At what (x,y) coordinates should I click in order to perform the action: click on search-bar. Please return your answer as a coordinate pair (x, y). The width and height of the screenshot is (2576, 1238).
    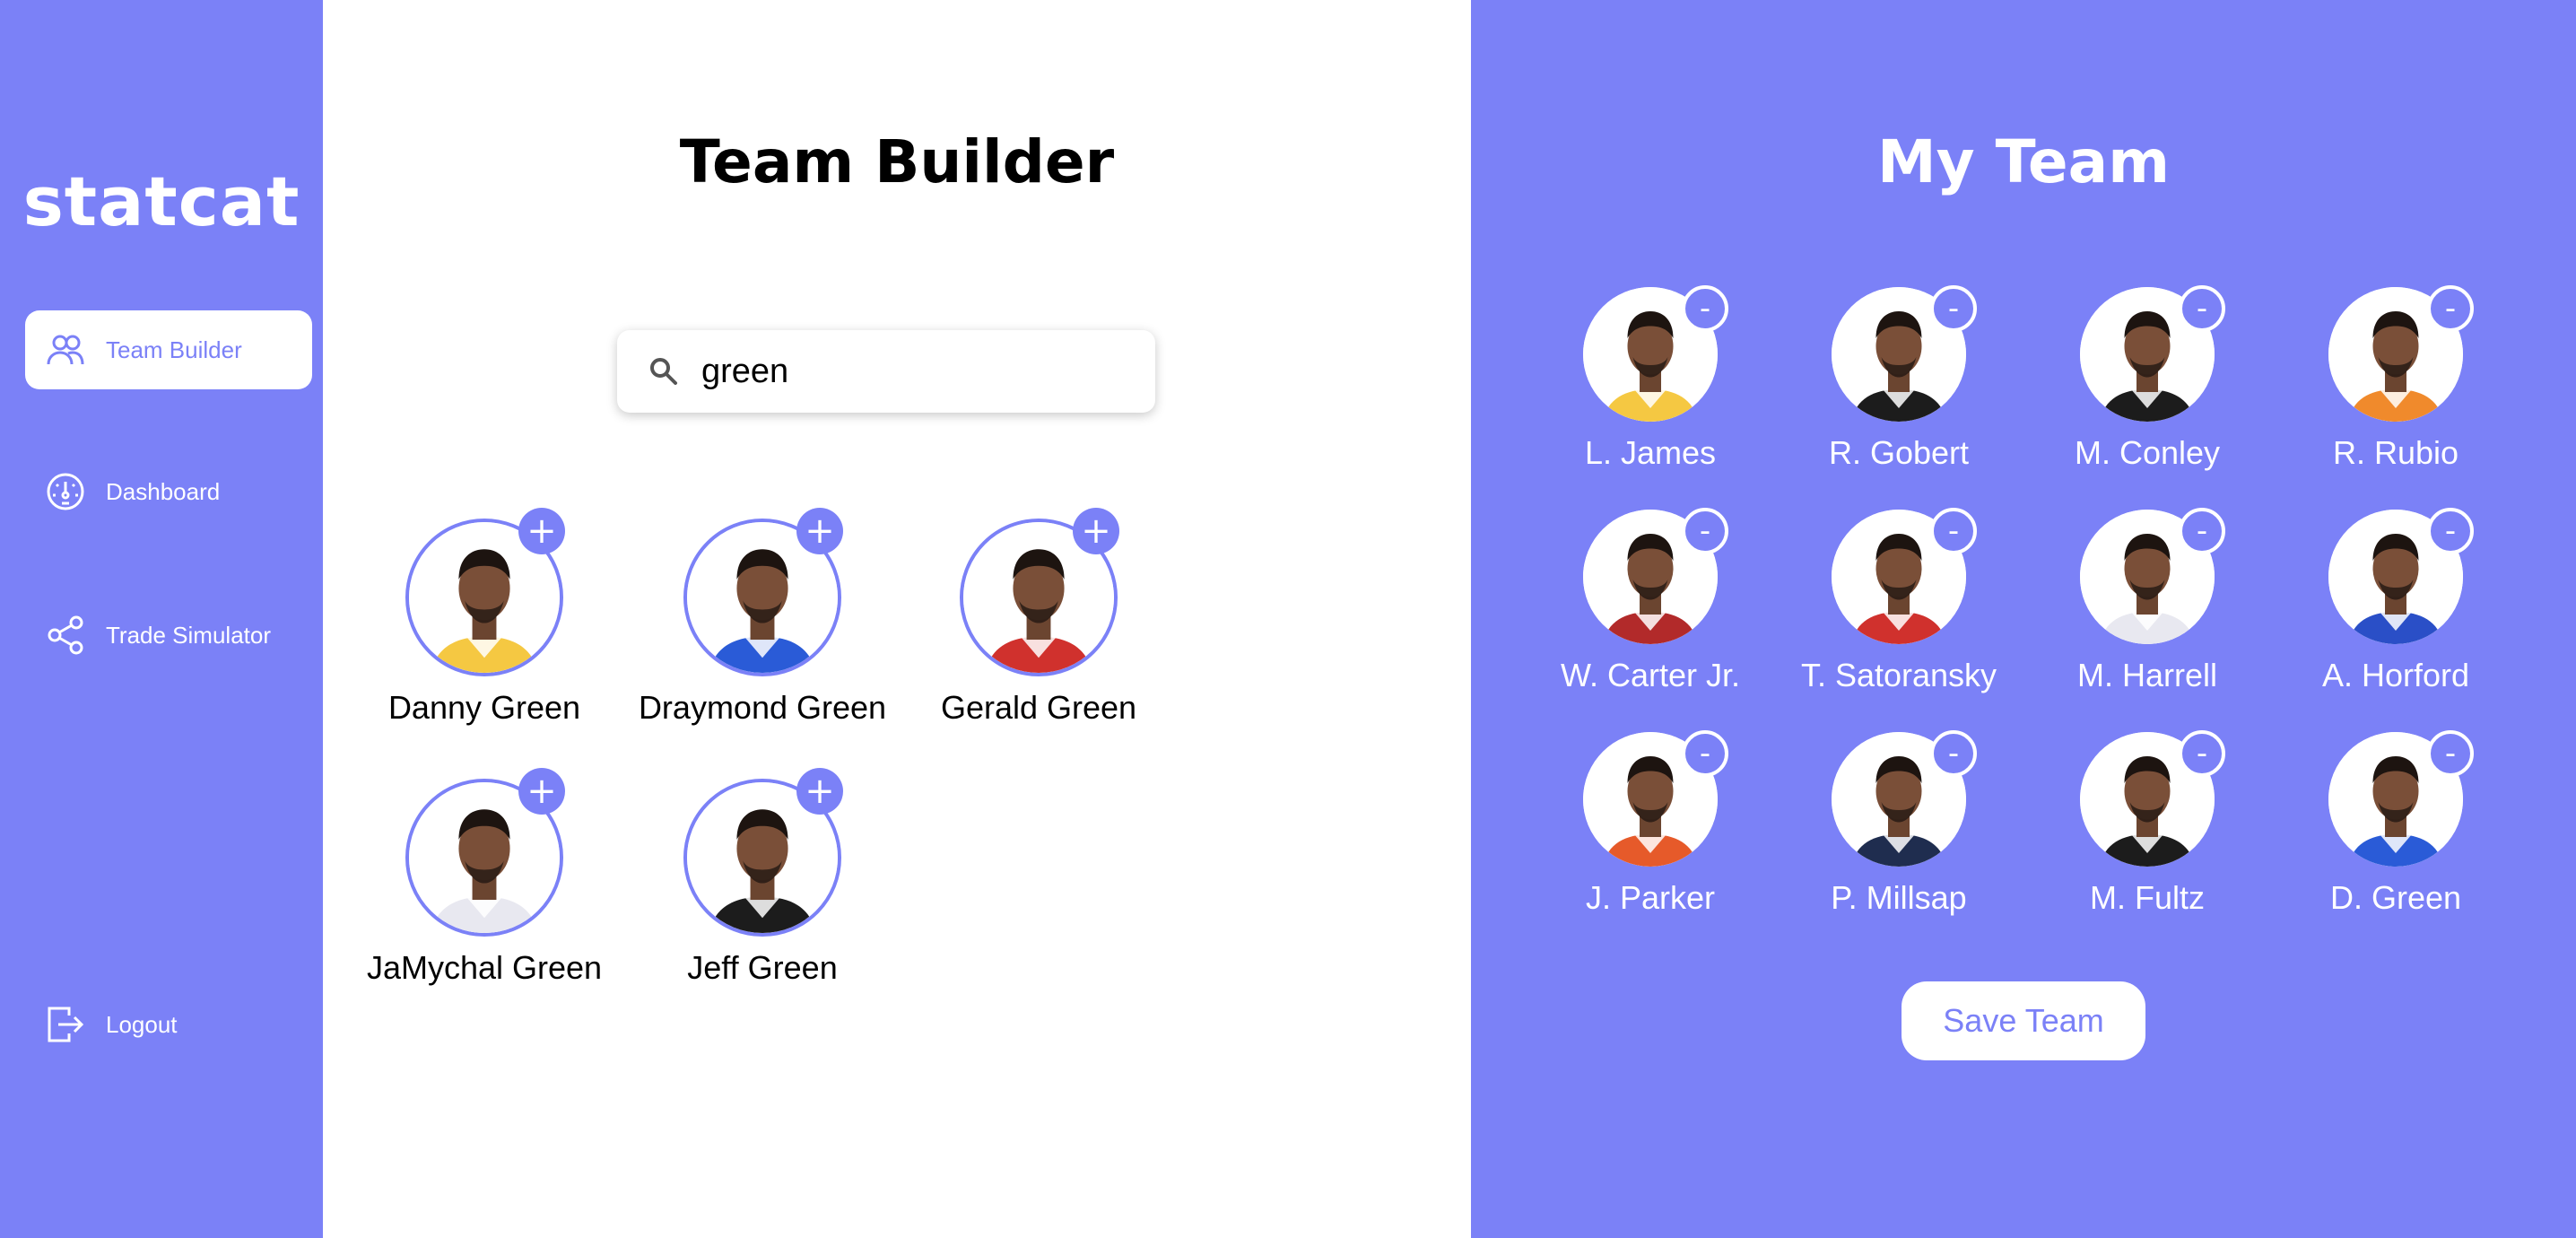
    Looking at the image, I should click on (886, 371).